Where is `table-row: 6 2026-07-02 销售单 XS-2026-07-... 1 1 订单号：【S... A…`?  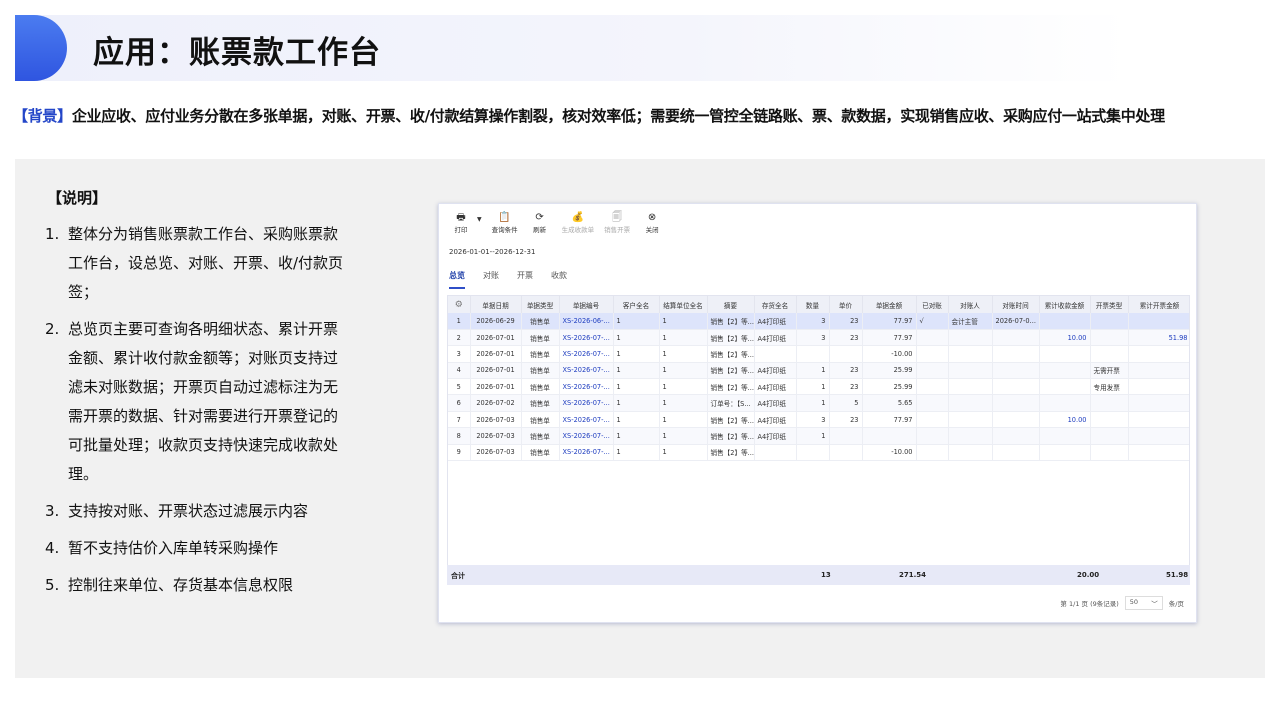
table-row: 6 2026-07-02 销售单 XS-2026-07-... 1 1 订单号：【S... A… is located at coordinates (818, 403).